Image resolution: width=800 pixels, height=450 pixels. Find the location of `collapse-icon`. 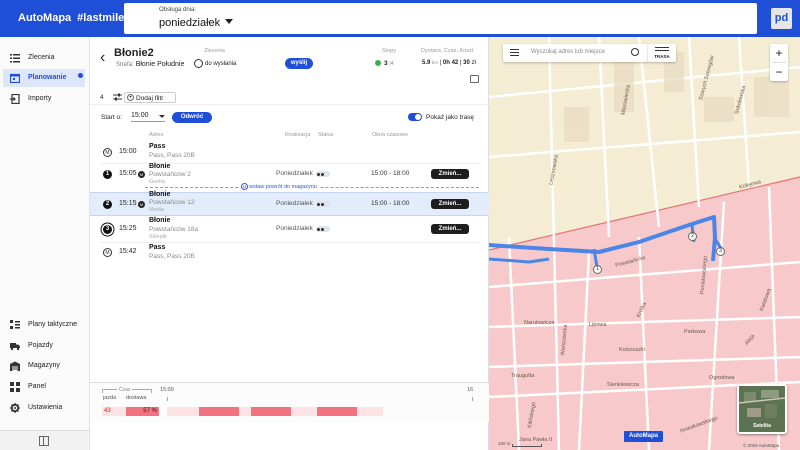

collapse-icon is located at coordinates (44, 441).